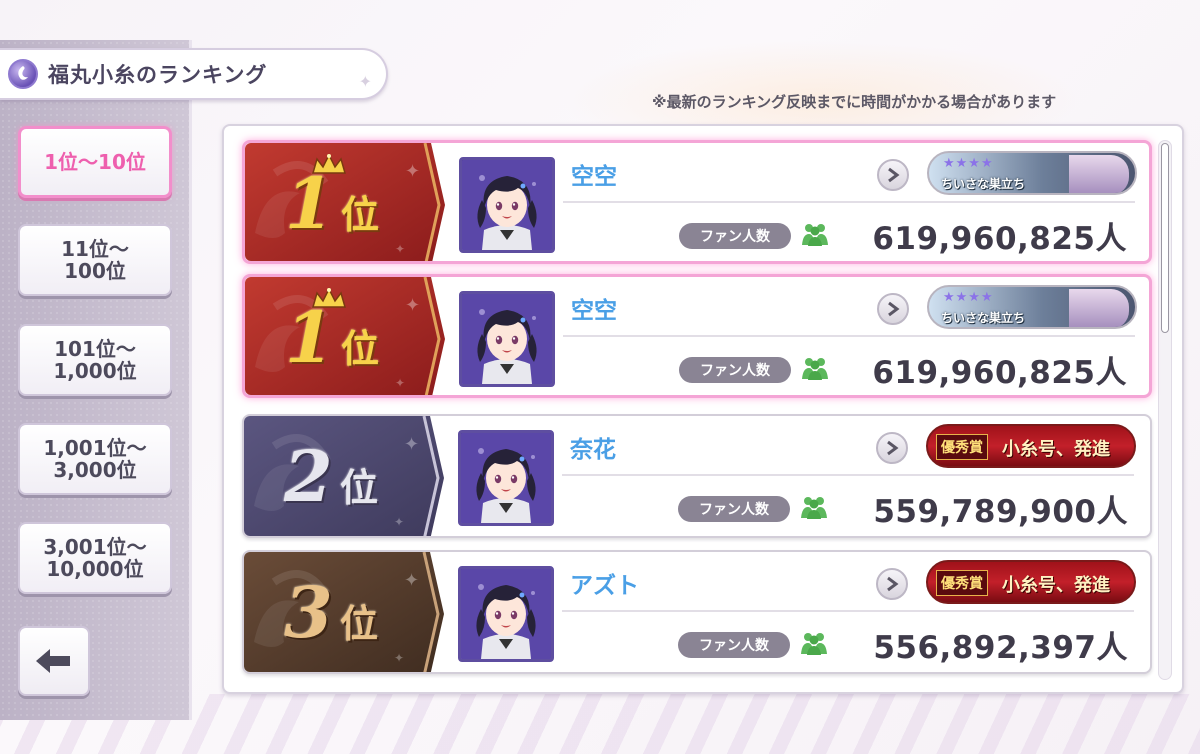  I want to click on range-button-1001-3000: 1,001位〜 3,000位, so click(95, 459).